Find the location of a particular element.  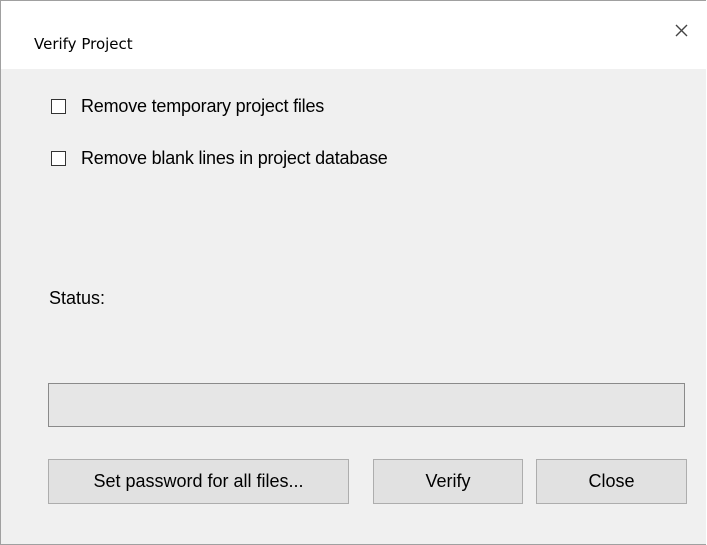

close-button: Close is located at coordinates (611, 481).